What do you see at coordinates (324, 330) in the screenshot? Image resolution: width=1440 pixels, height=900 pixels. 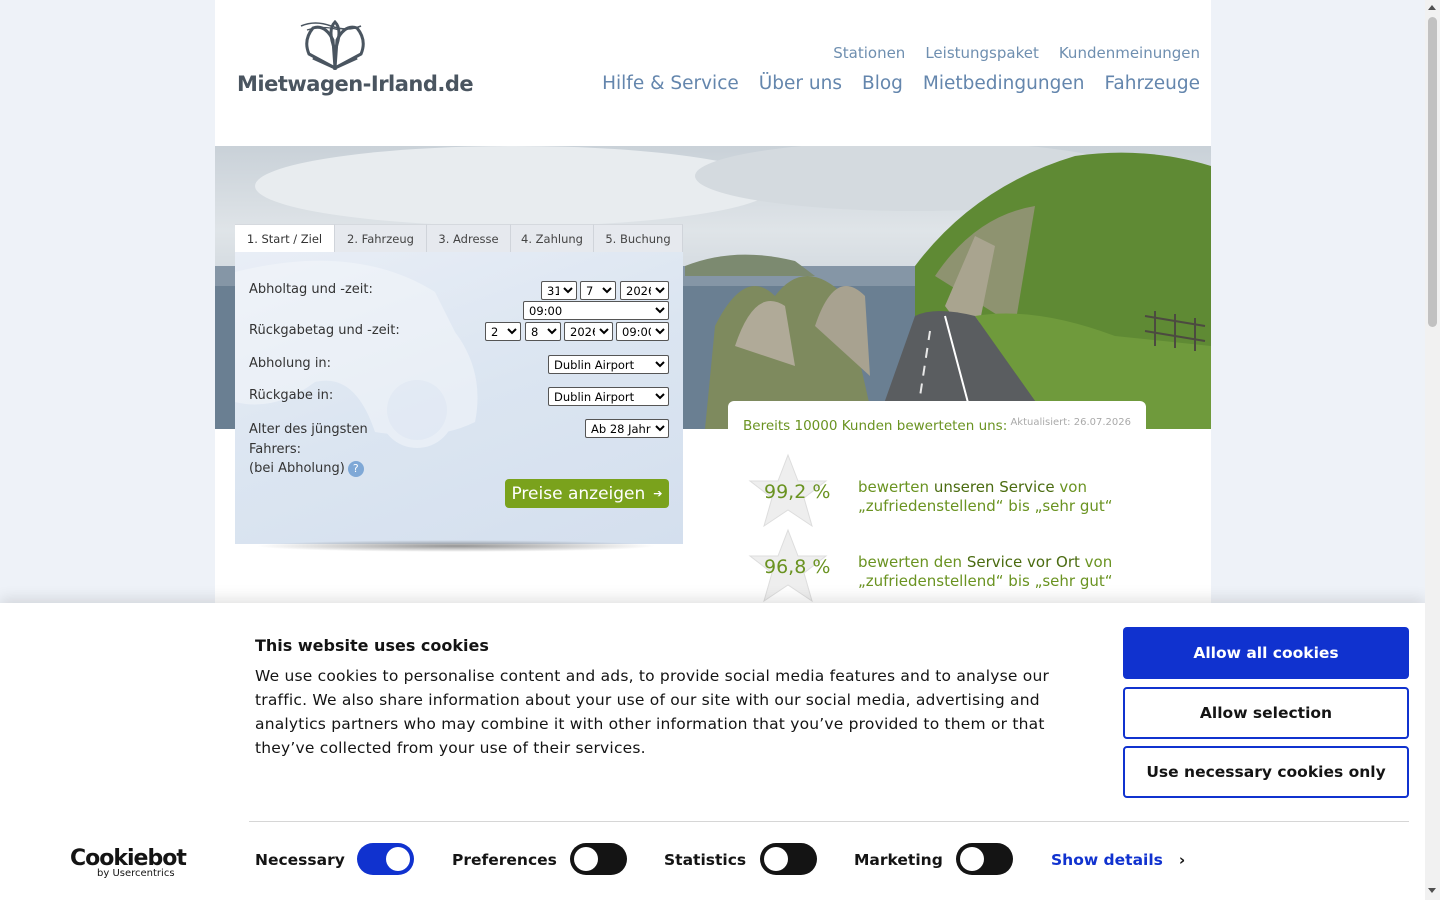 I see `return-date-label: Rückgabetag und -zeit:` at bounding box center [324, 330].